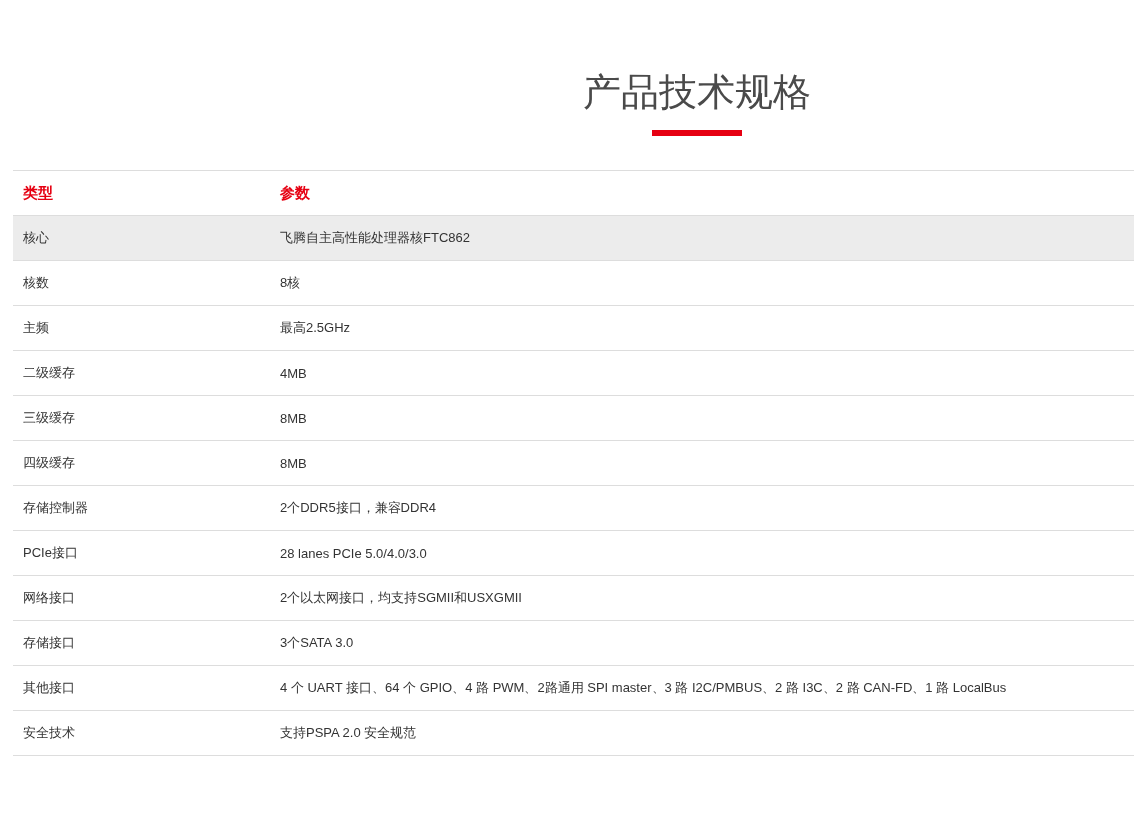 The image size is (1134, 816). Describe the element at coordinates (353, 553) in the screenshot. I see `table-cell-text: 28 lanes PCIe 5.0/4.0/3.0` at that location.